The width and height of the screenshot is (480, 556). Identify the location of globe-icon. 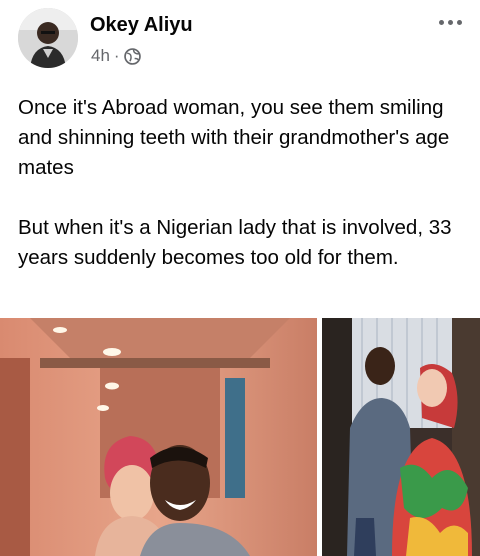
(132, 56).